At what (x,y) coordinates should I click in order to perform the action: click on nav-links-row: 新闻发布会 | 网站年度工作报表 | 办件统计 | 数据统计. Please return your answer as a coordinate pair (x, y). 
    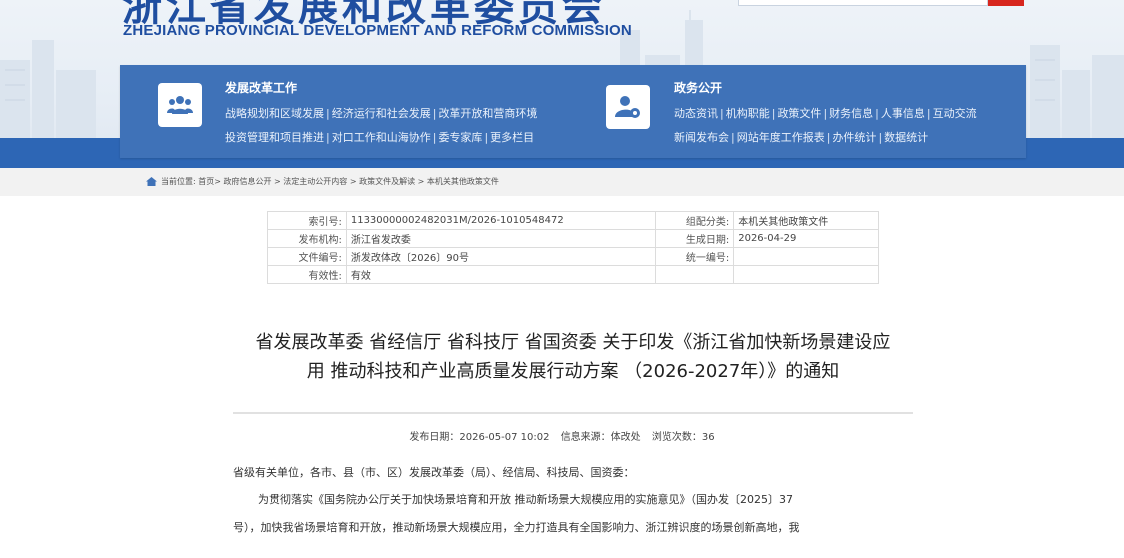
    Looking at the image, I should click on (801, 137).